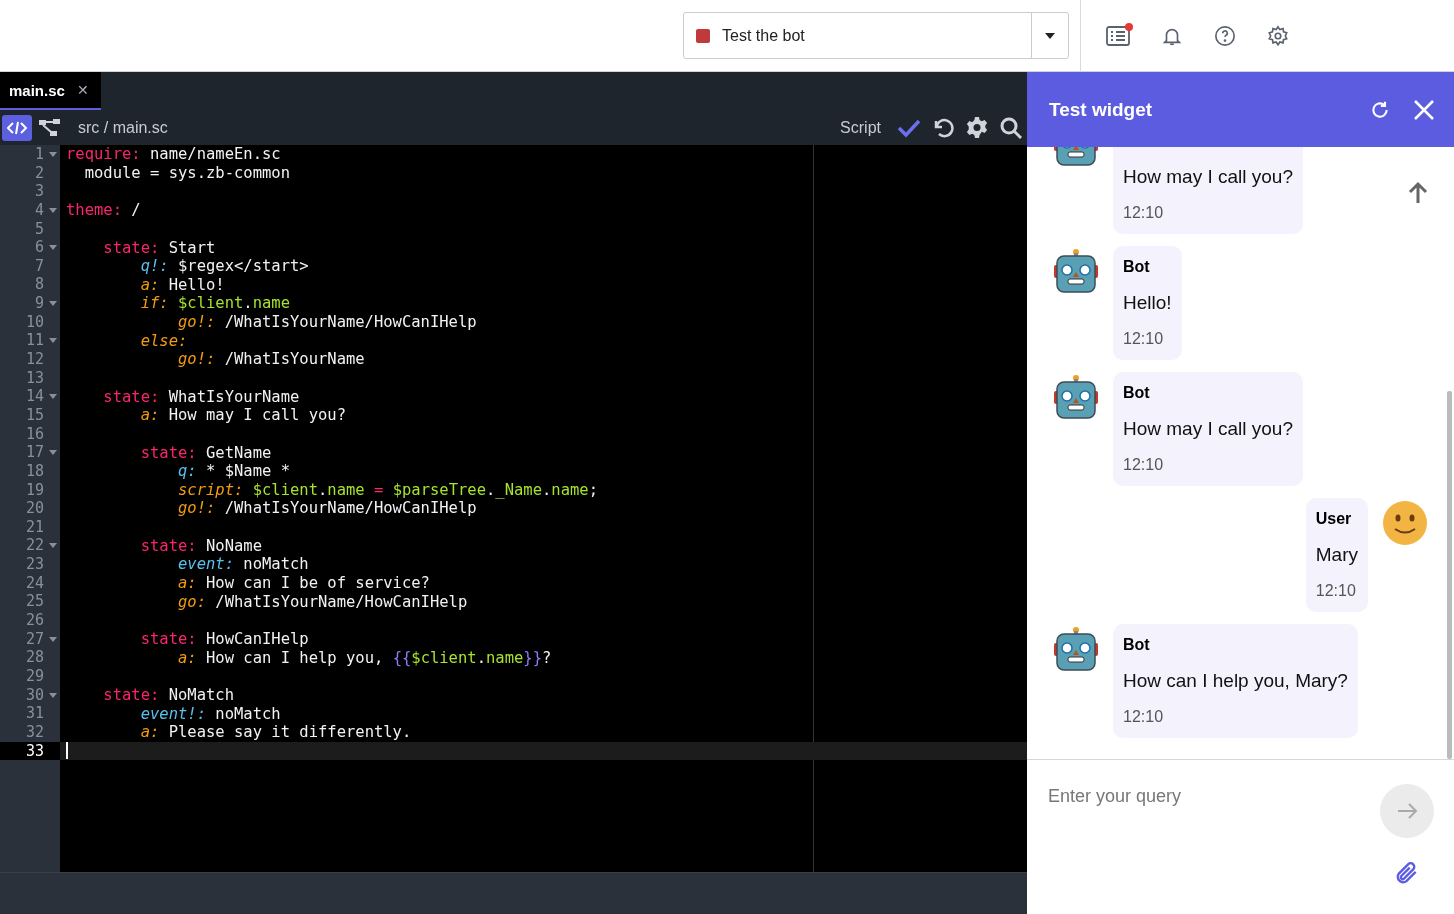  Describe the element at coordinates (34, 322) in the screenshot. I see `line-number: 10` at that location.